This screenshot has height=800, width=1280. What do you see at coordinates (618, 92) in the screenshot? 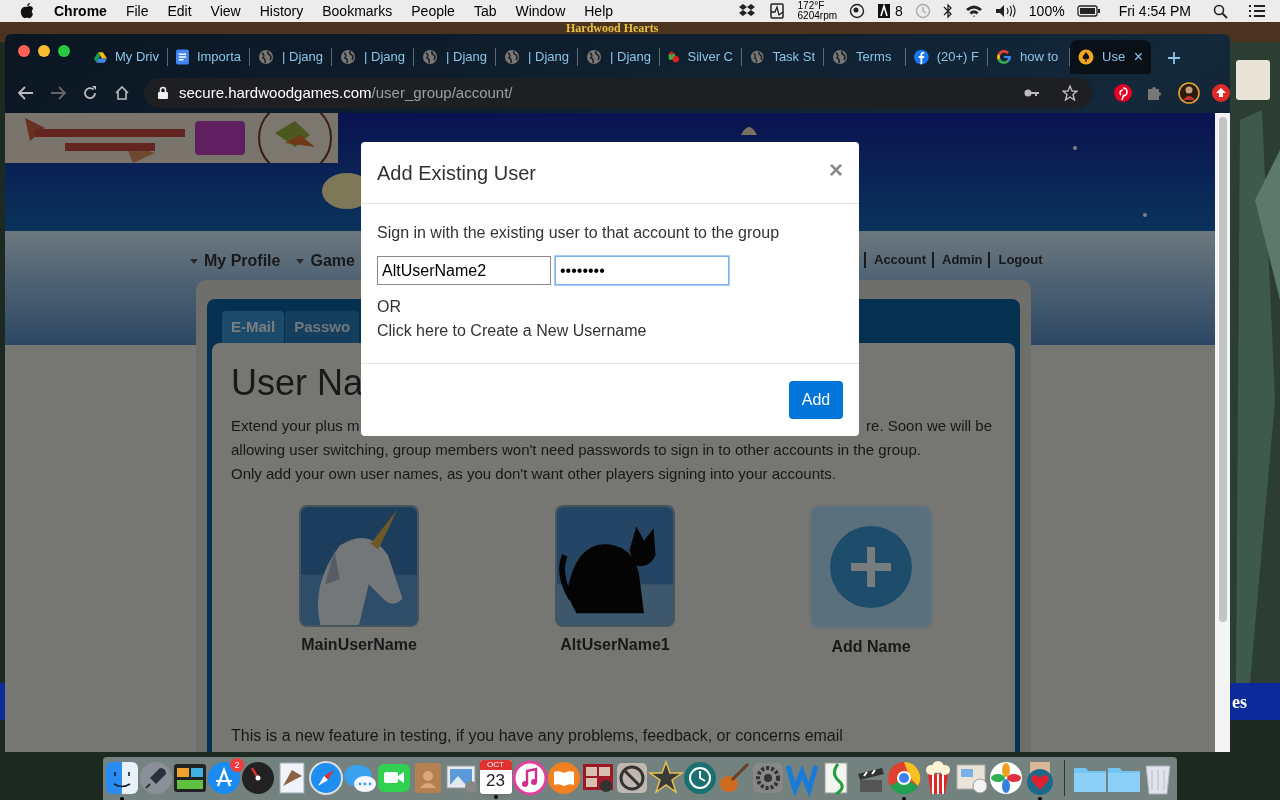
I see `address-bar: secure.hardwoodgames.com/user_group/account/` at bounding box center [618, 92].